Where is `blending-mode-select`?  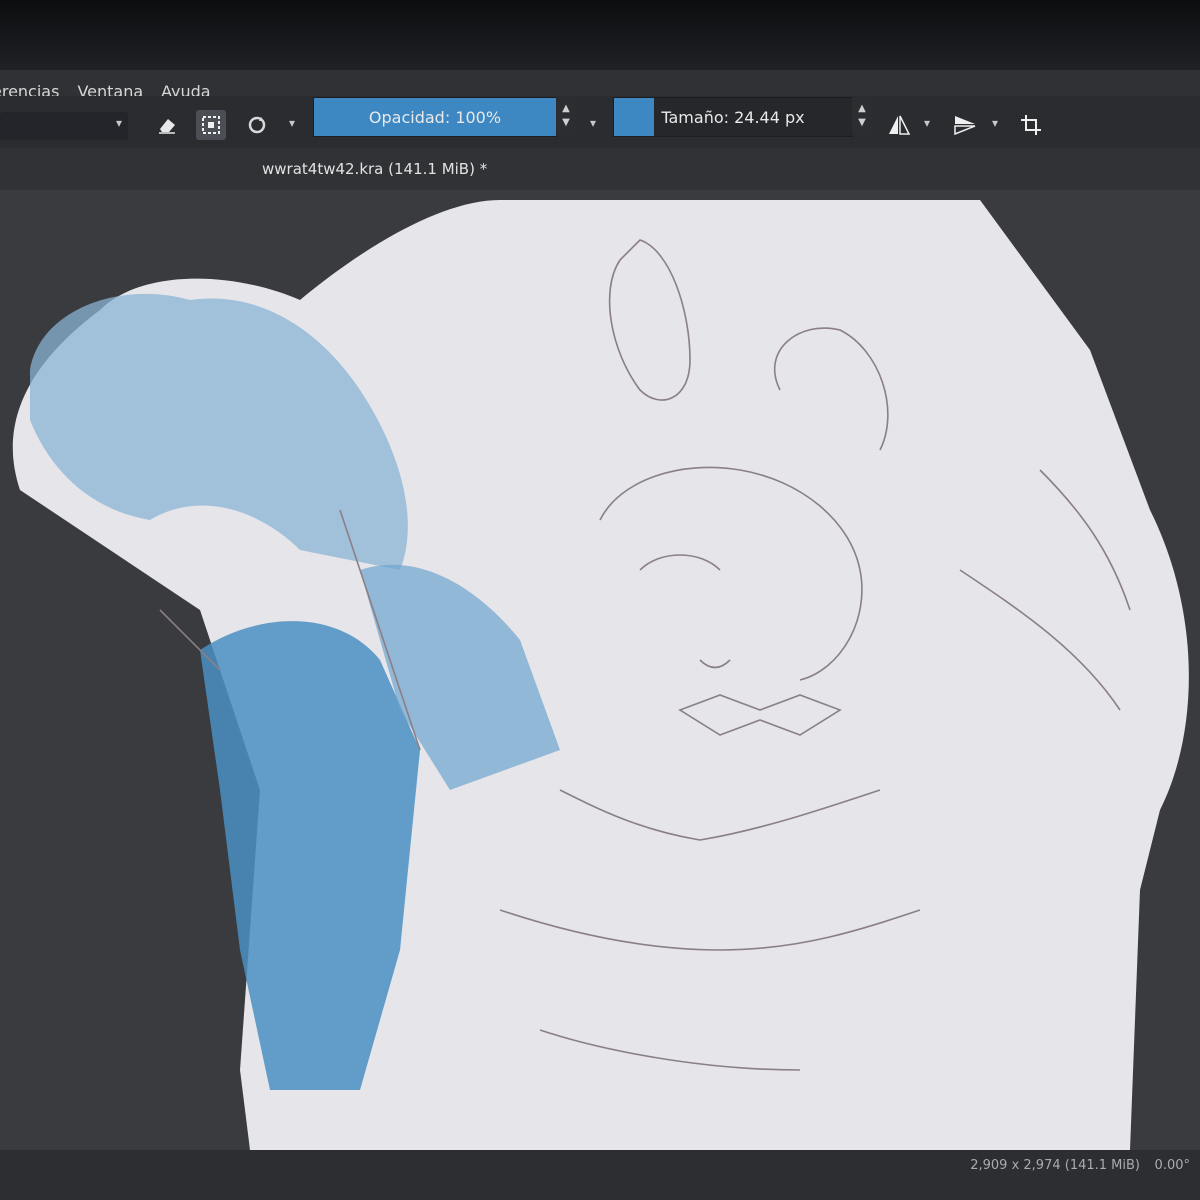
blending-mode-select is located at coordinates (64, 126).